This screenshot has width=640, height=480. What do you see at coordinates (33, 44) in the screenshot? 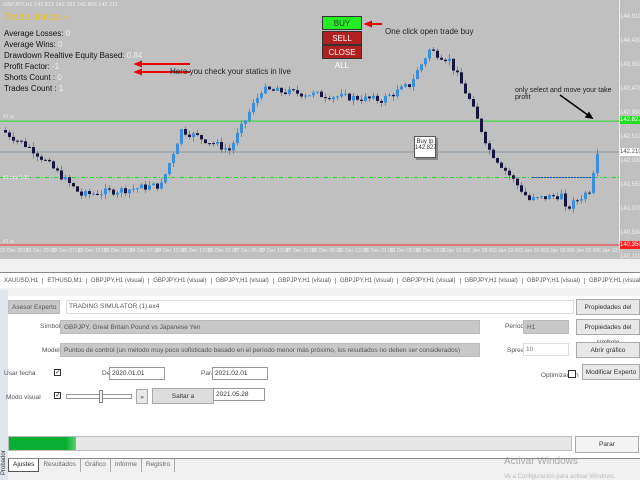
I see `stat-row: Average Wins: 0` at bounding box center [33, 44].